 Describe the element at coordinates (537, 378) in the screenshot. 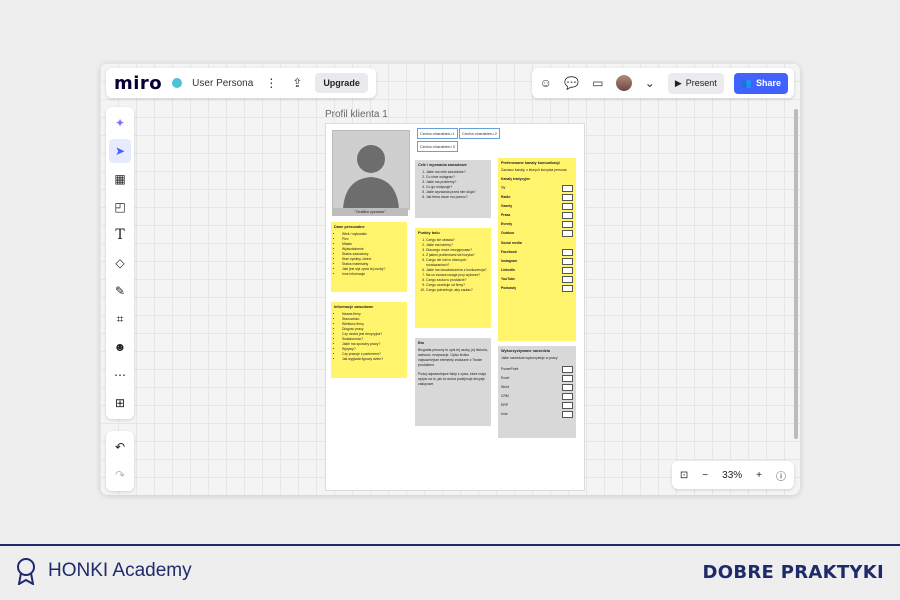

I see `tool-row: Excel` at that location.